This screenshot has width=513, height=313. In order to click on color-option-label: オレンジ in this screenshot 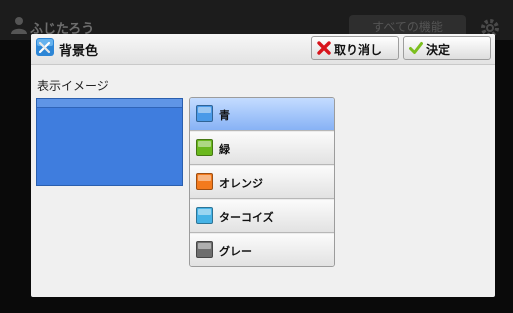, I will do `click(241, 183)`.